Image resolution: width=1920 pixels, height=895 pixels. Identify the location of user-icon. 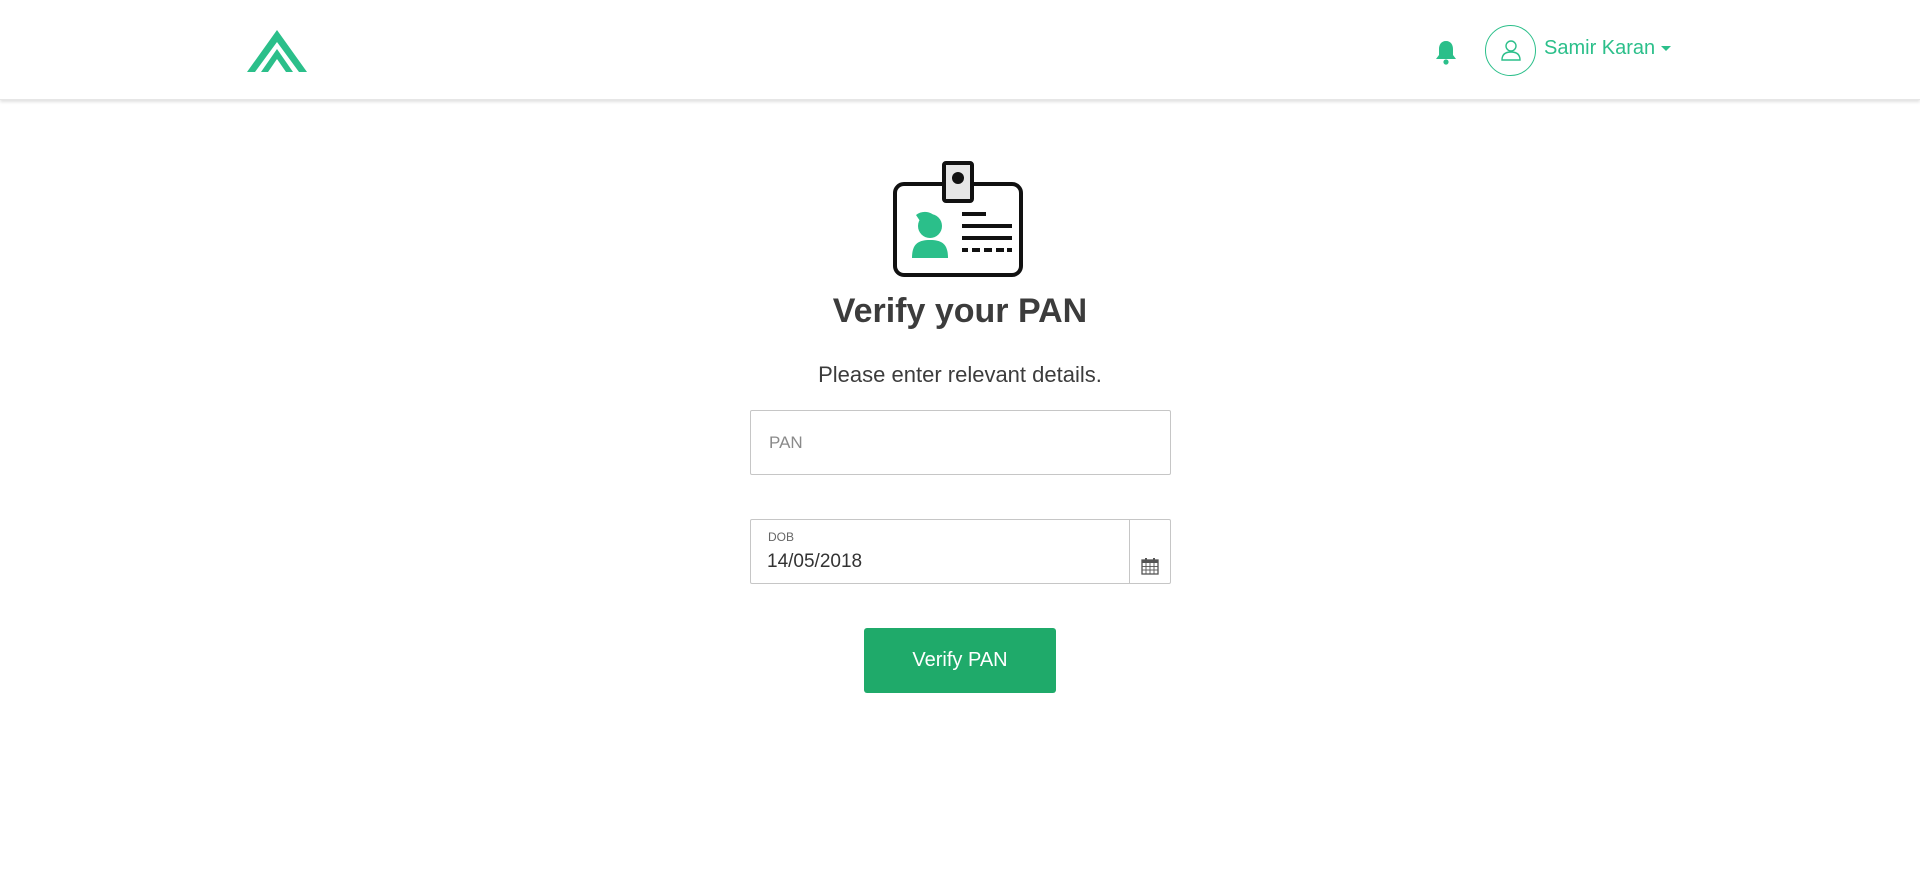
(1510, 50).